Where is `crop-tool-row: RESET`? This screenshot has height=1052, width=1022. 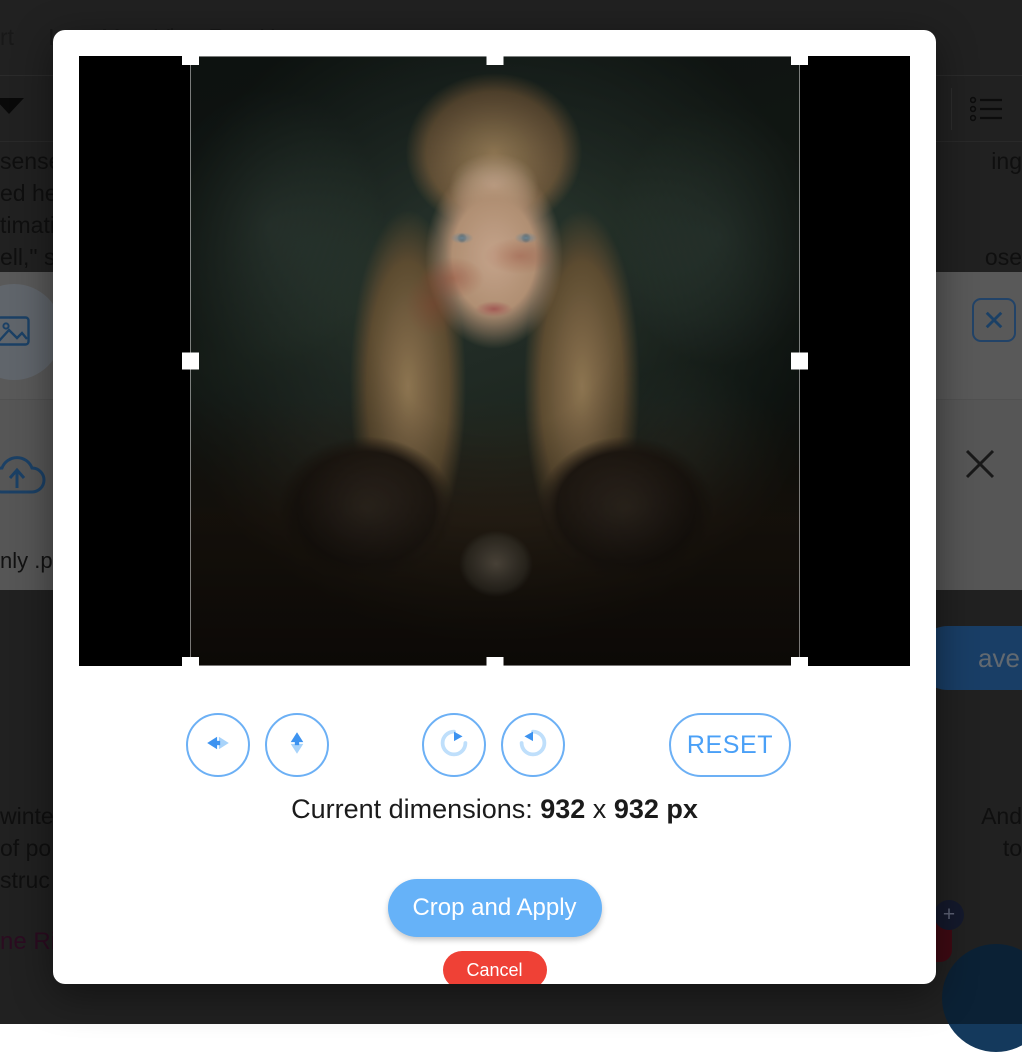
crop-tool-row: RESET is located at coordinates (494, 745).